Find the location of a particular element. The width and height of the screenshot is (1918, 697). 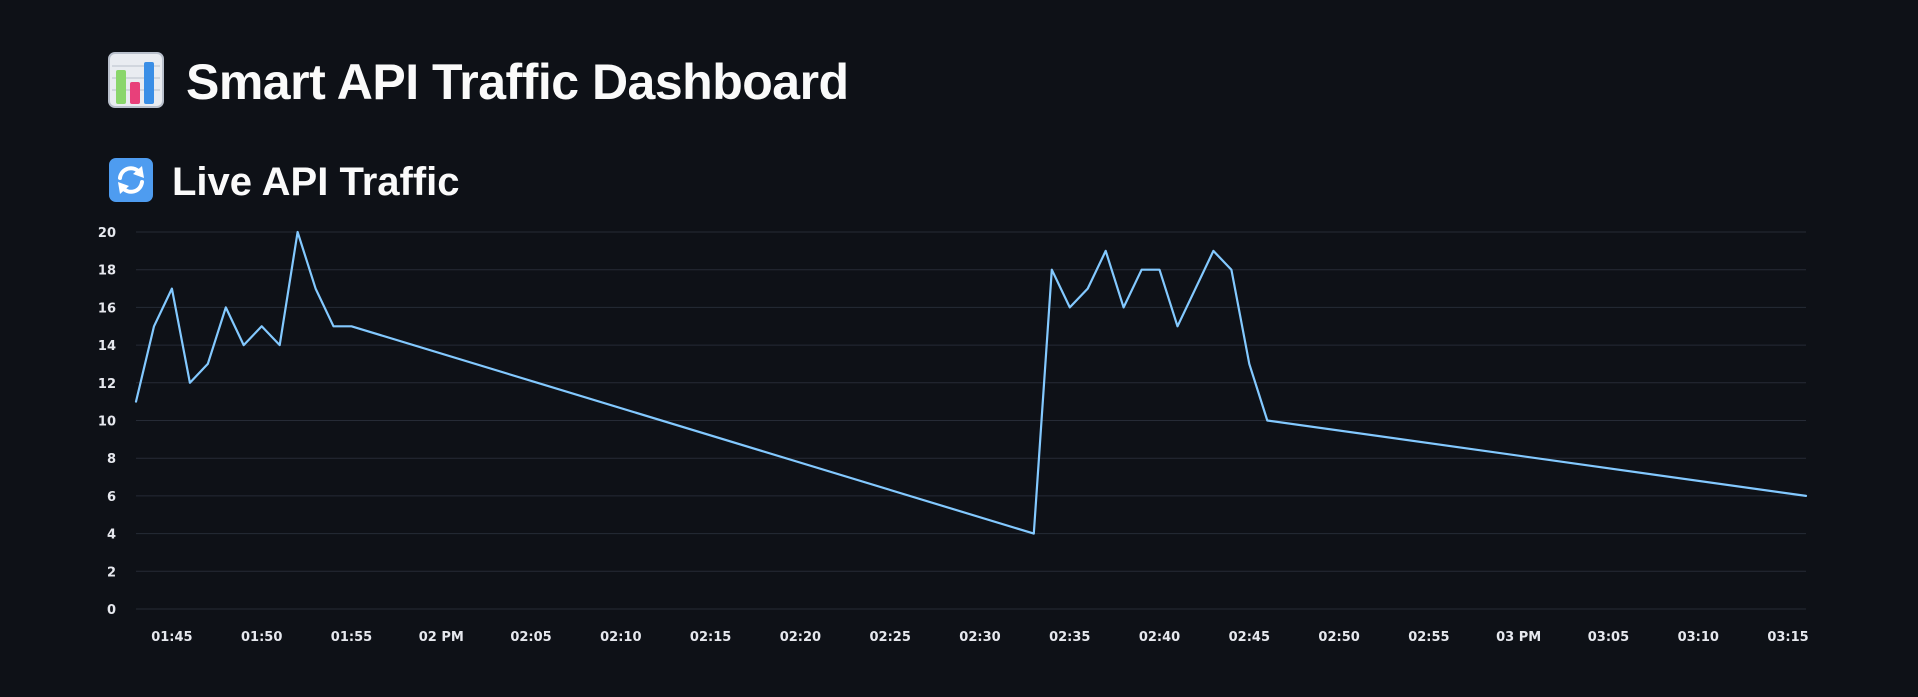

x-tick-label: 01:55 is located at coordinates (351, 637).